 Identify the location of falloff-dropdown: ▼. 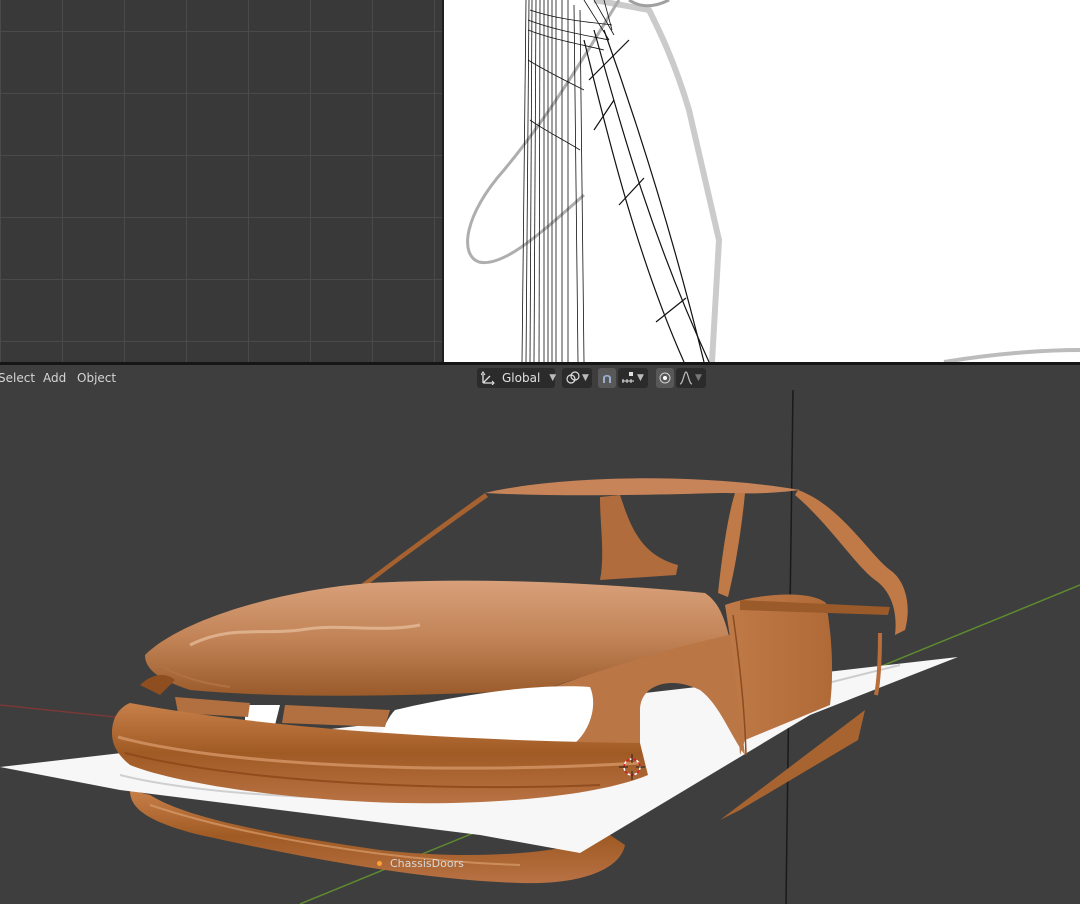
(691, 378).